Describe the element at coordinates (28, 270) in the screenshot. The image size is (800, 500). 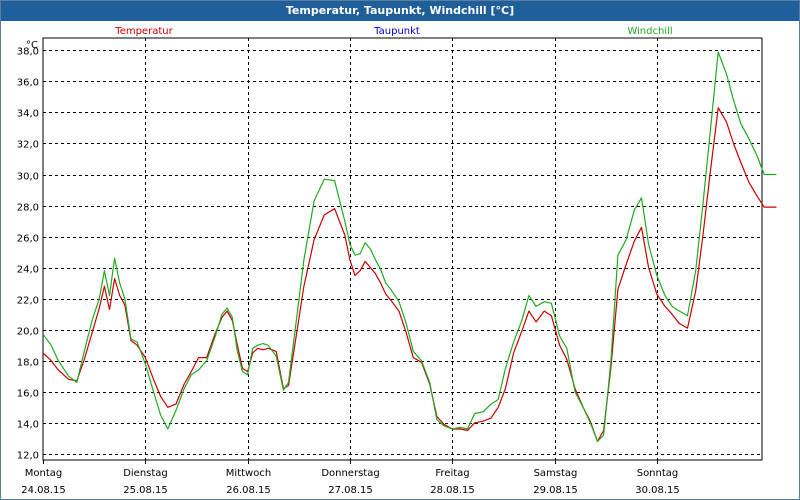
I see `y-tick-label: 24,0` at that location.